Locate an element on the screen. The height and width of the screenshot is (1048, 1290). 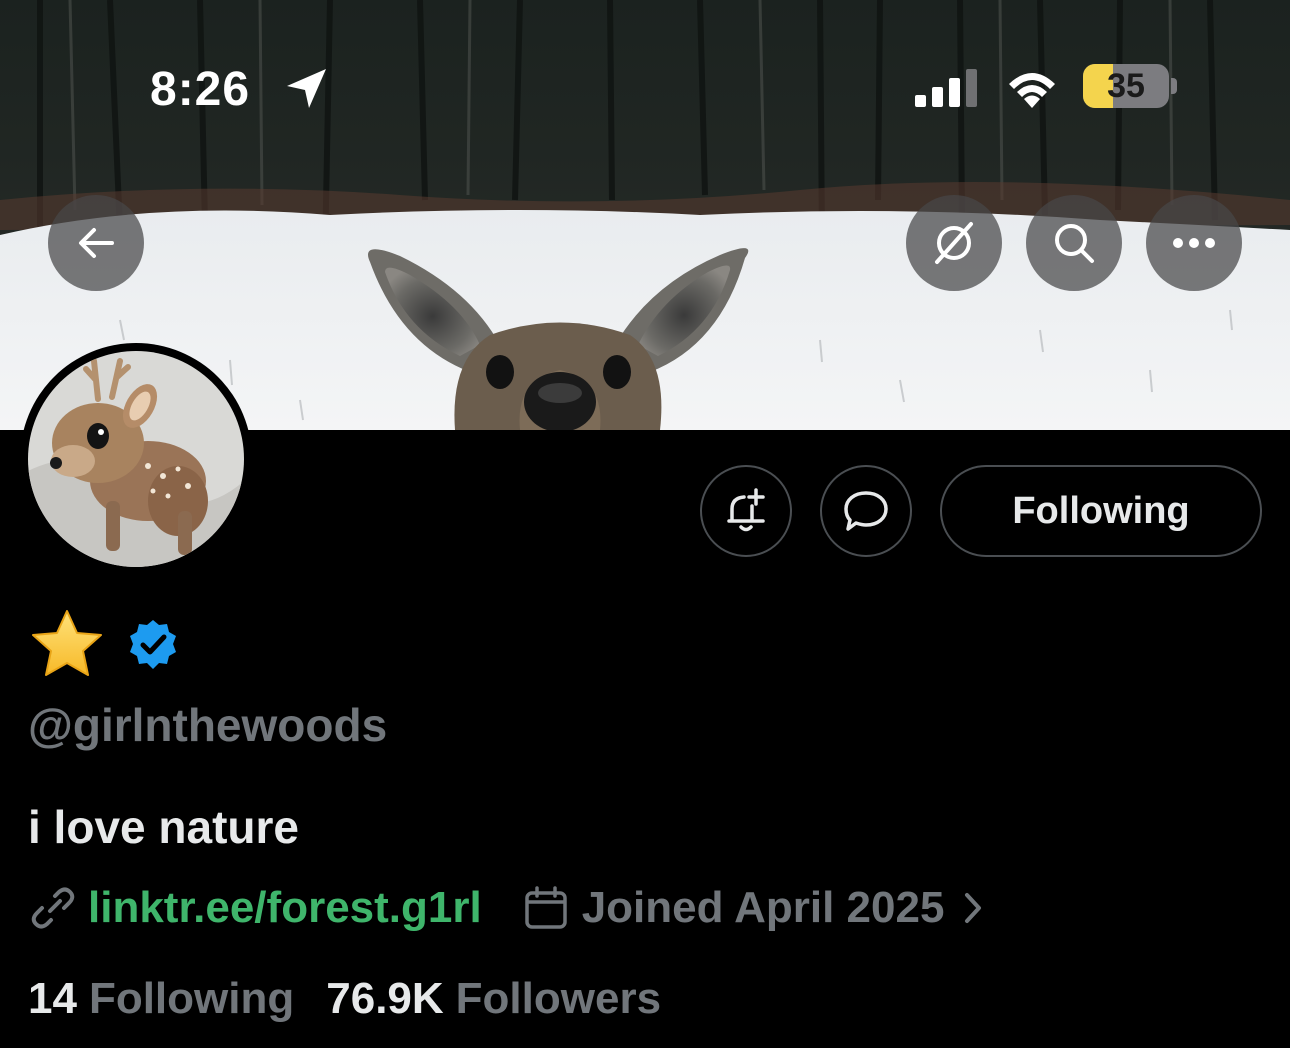
more-button is located at coordinates (1194, 243).